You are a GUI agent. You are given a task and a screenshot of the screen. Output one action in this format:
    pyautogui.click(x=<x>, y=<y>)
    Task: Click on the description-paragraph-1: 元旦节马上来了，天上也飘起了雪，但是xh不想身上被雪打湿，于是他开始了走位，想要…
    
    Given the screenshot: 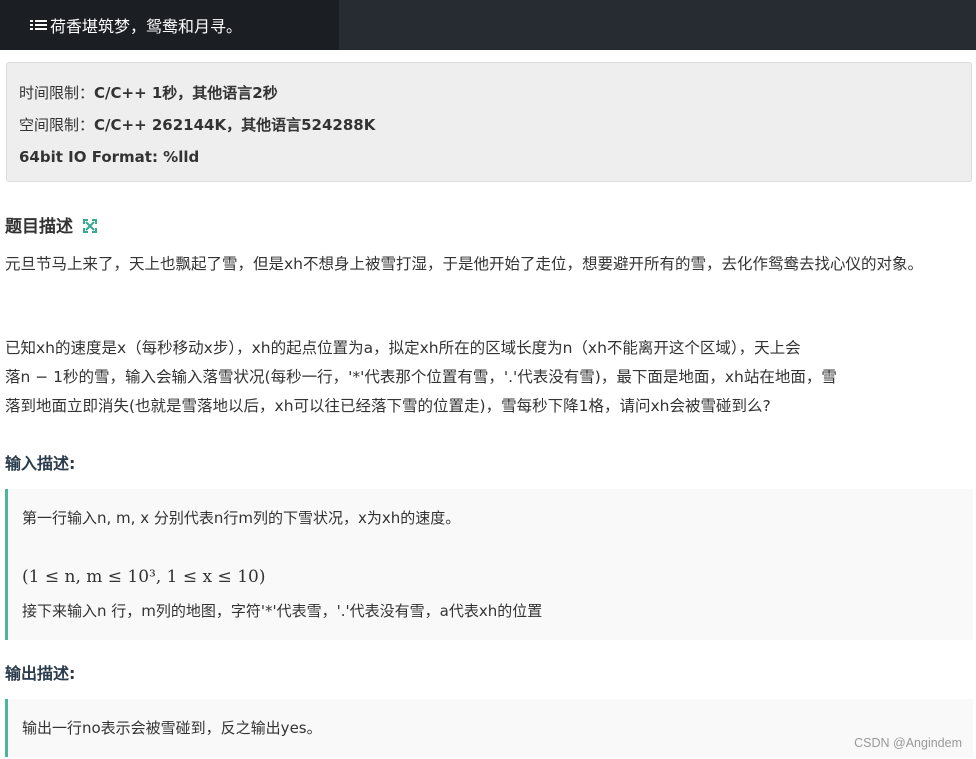 What is the action you would take?
    pyautogui.click(x=464, y=264)
    